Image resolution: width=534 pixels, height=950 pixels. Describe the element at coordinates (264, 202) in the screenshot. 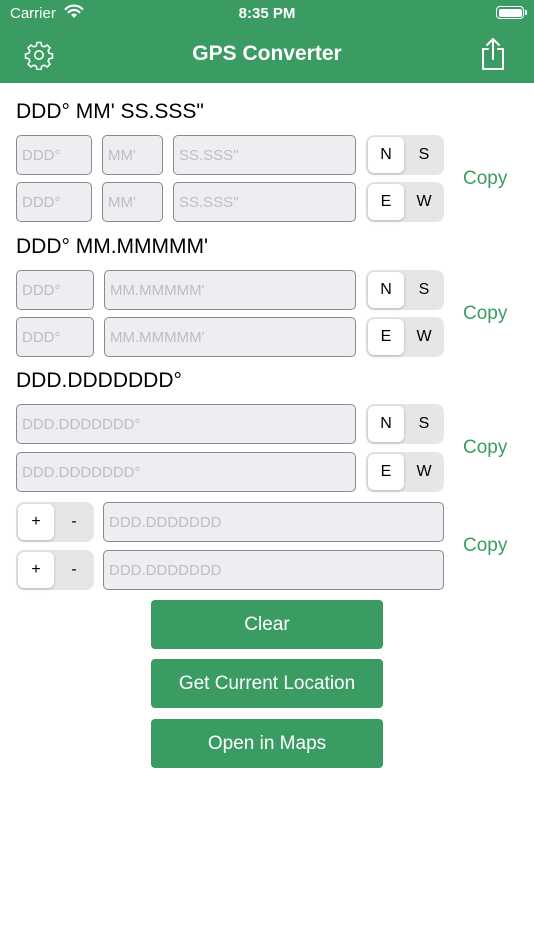

I see `dms-lon-seconds-input` at that location.